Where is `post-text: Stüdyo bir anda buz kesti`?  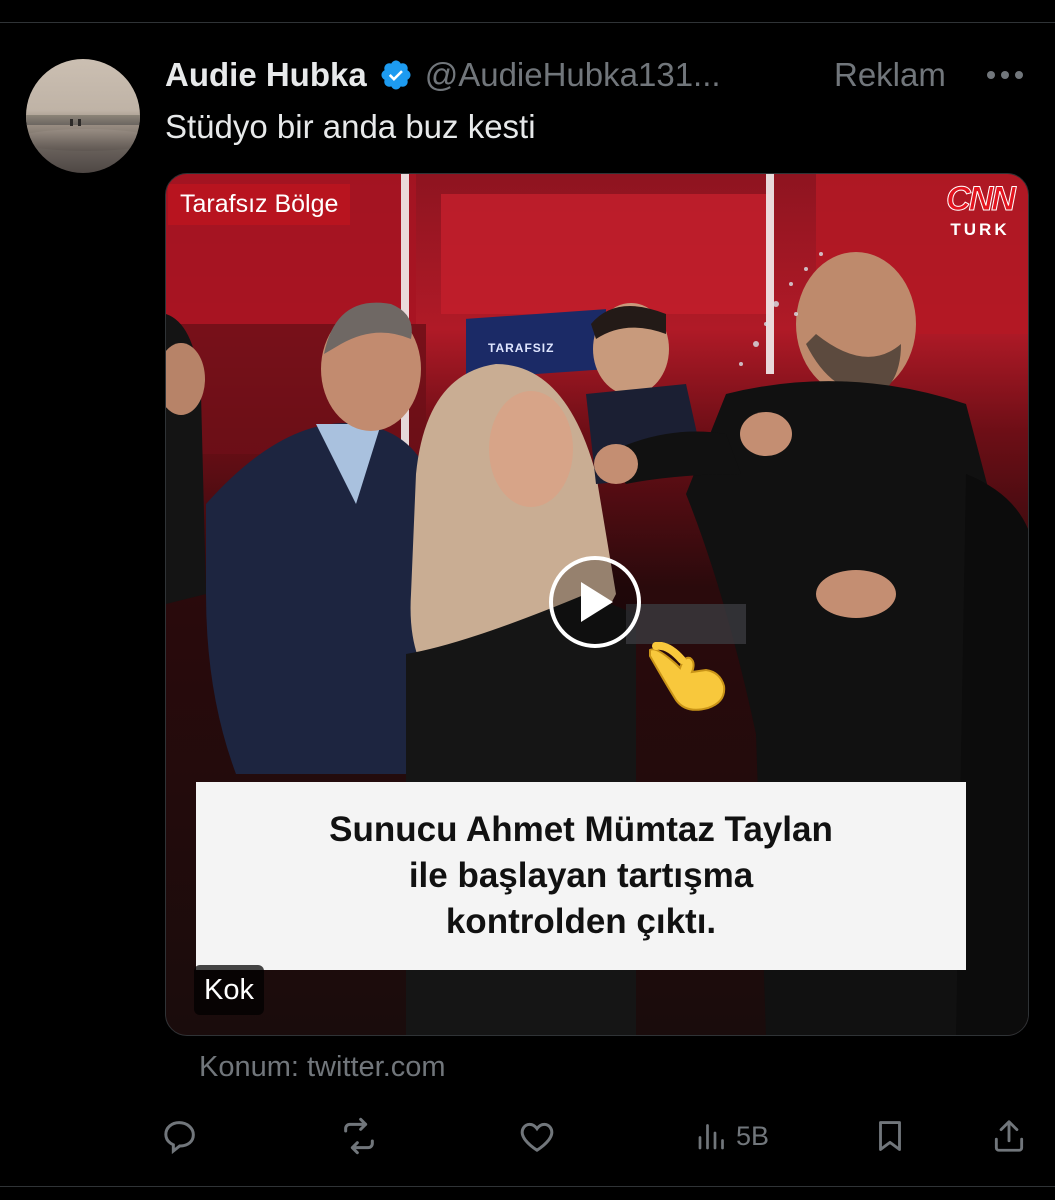
post-text: Stüdyo bir anda buz kesti is located at coordinates (350, 126).